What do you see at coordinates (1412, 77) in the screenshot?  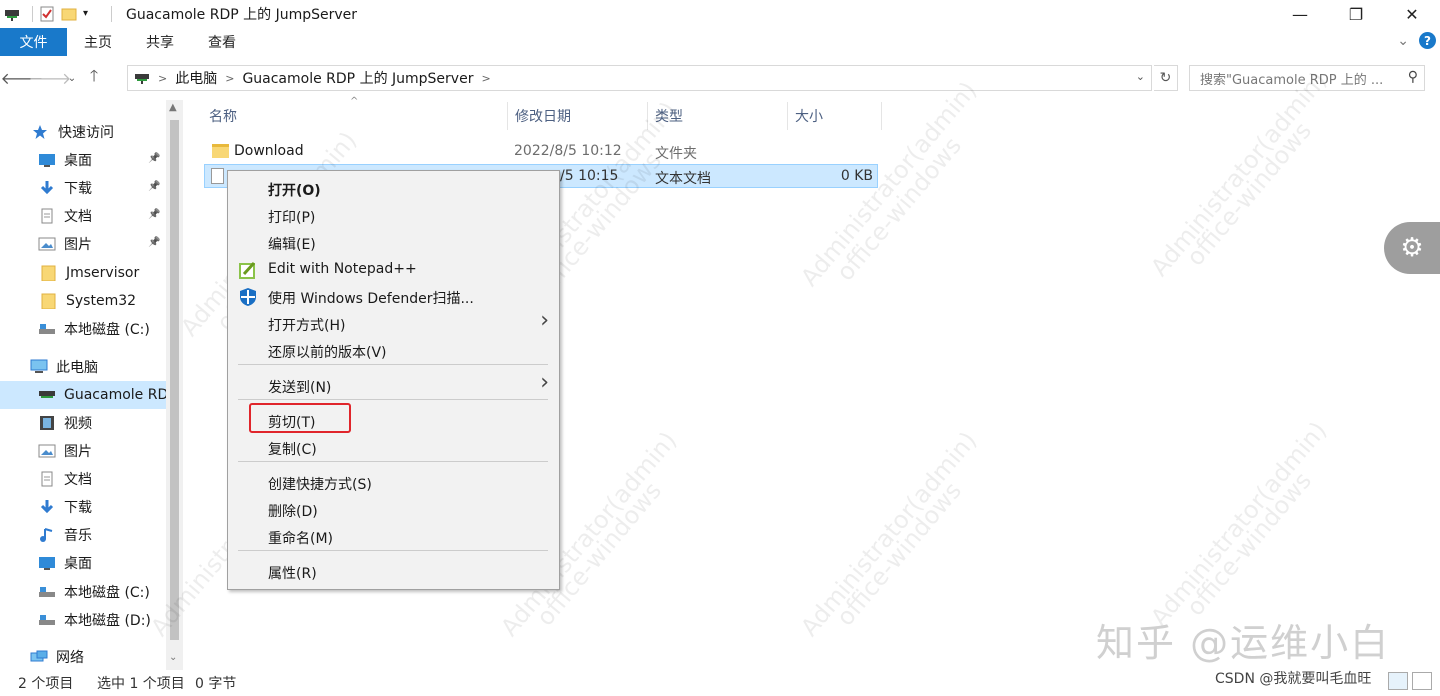 I see `search-icon: ⚲` at bounding box center [1412, 77].